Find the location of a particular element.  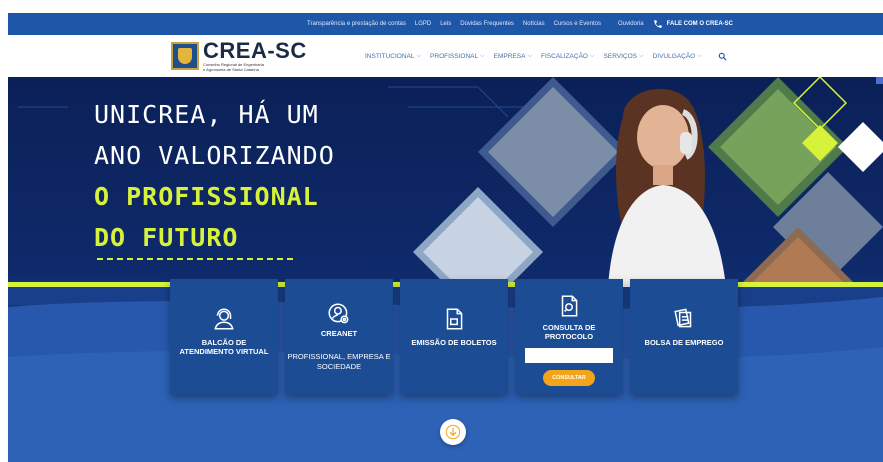

headline-line-4: DO FUTURO is located at coordinates (166, 237).